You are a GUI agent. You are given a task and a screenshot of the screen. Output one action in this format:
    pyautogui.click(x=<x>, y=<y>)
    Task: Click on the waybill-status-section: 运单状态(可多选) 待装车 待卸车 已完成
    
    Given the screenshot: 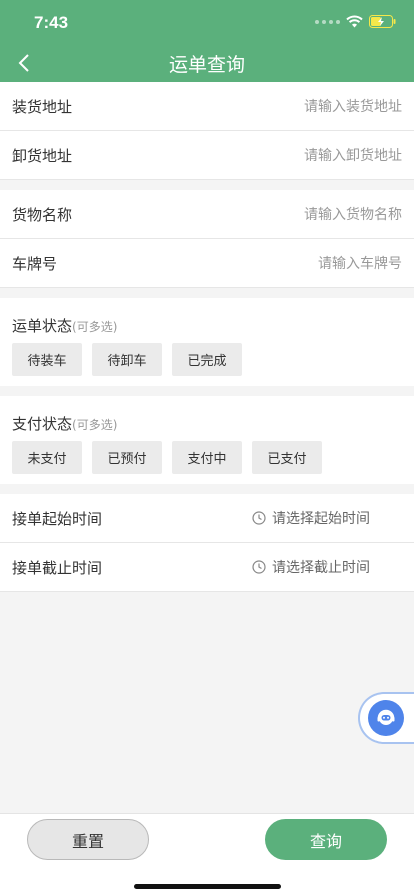 What is the action you would take?
    pyautogui.click(x=207, y=342)
    